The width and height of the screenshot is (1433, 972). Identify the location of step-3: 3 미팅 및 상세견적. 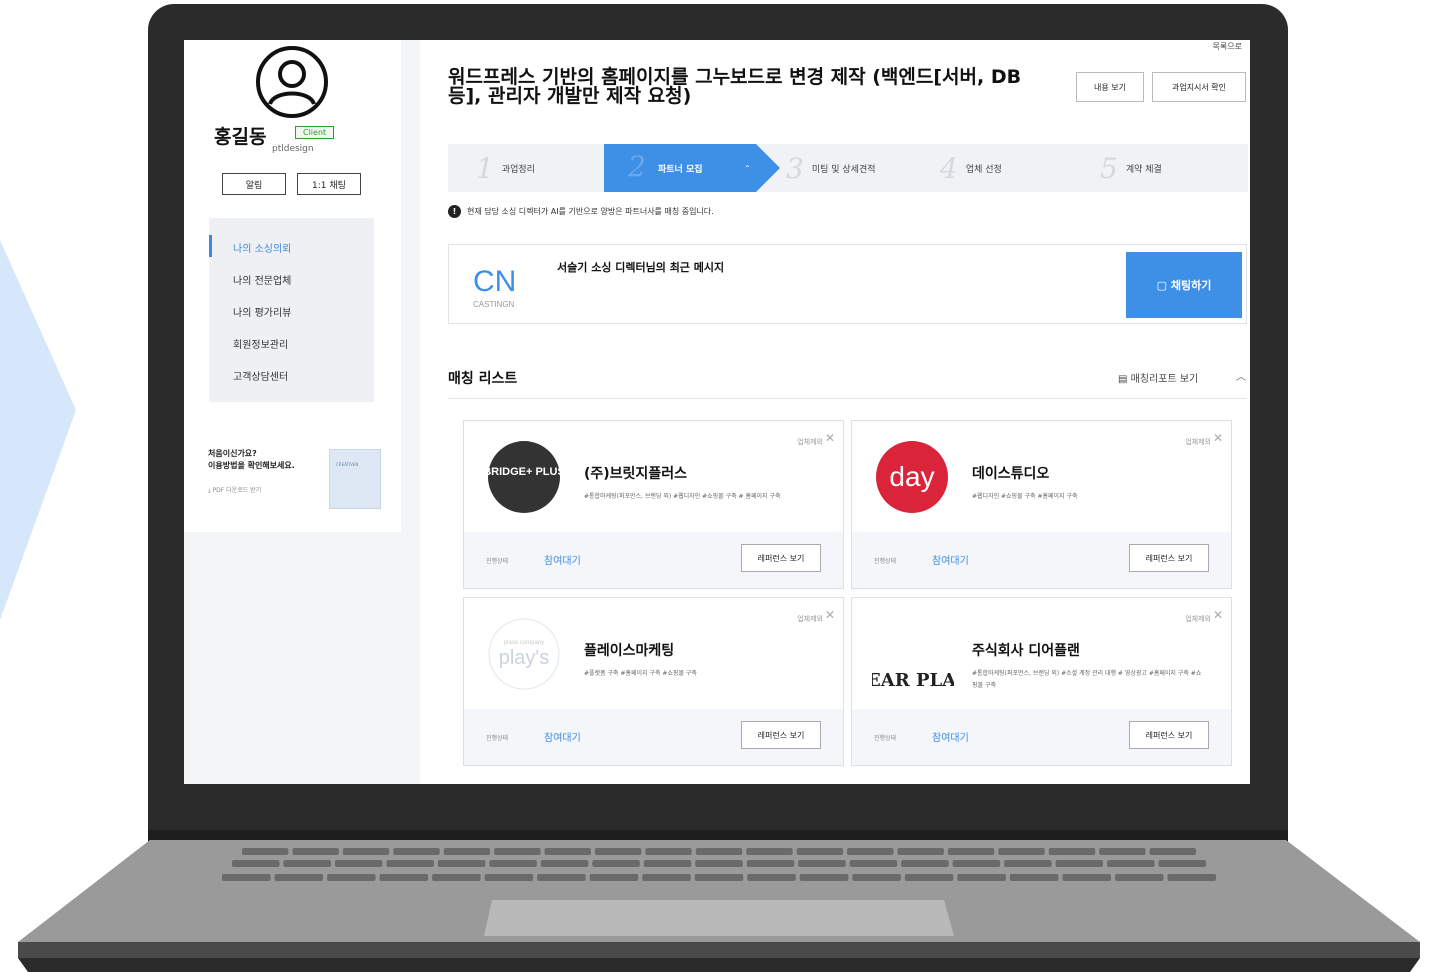
(831, 168).